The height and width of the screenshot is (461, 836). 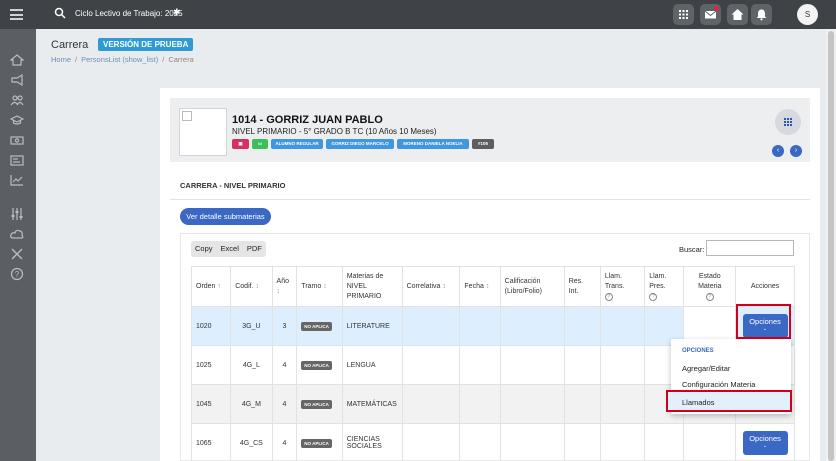 I want to click on col-orden: Orden ↑, so click(x=211, y=286).